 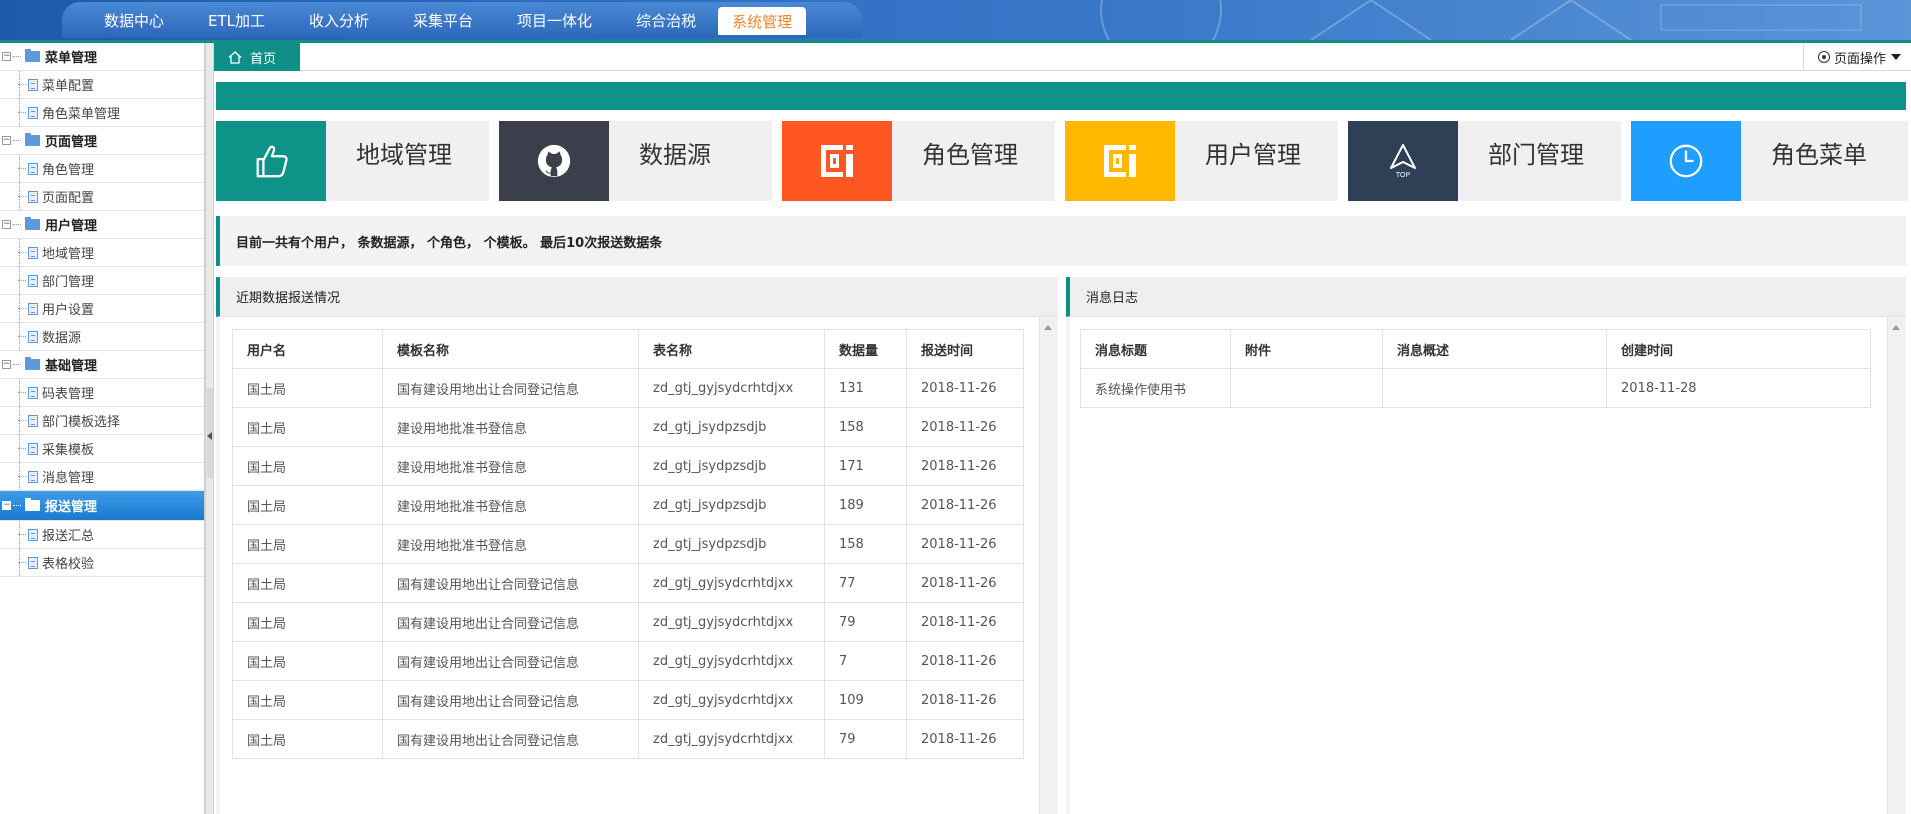 I want to click on nav-item-collection-platform: 采集平台, so click(x=443, y=20).